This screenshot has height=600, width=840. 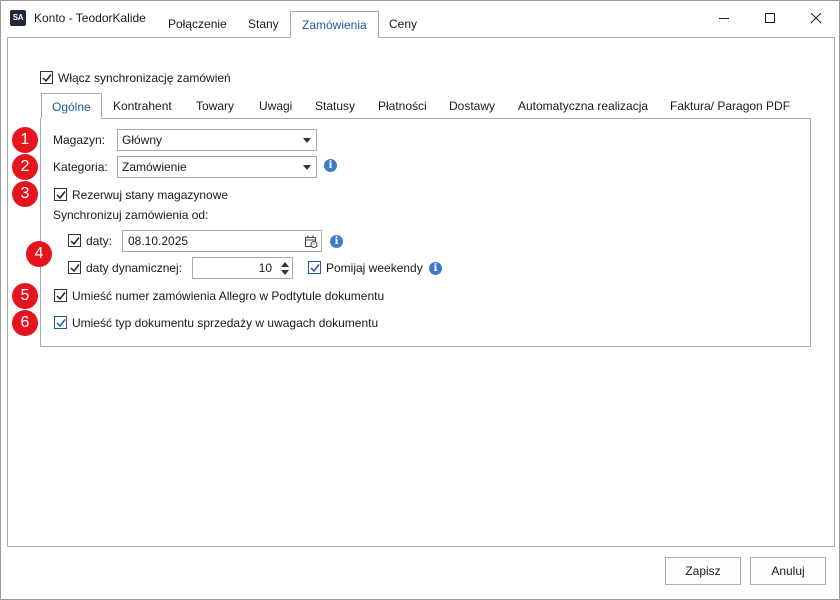 I want to click on doc-type-notes-checkbox, so click(x=60, y=322).